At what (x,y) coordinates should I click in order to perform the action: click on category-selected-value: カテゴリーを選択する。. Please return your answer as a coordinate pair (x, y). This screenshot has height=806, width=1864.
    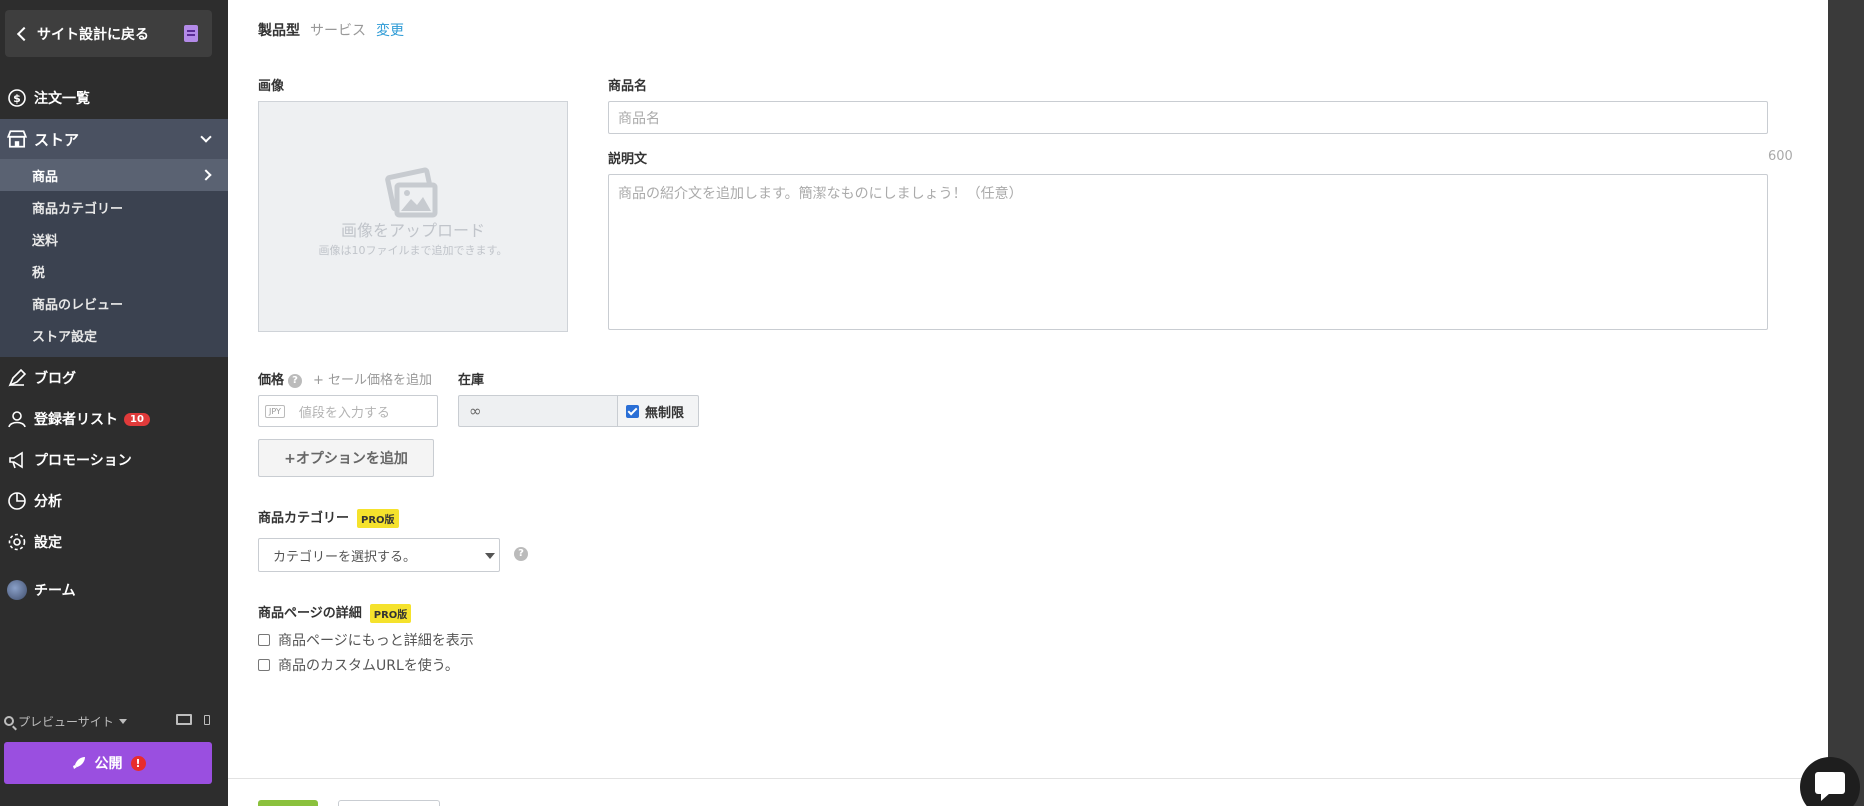
    Looking at the image, I should click on (345, 557).